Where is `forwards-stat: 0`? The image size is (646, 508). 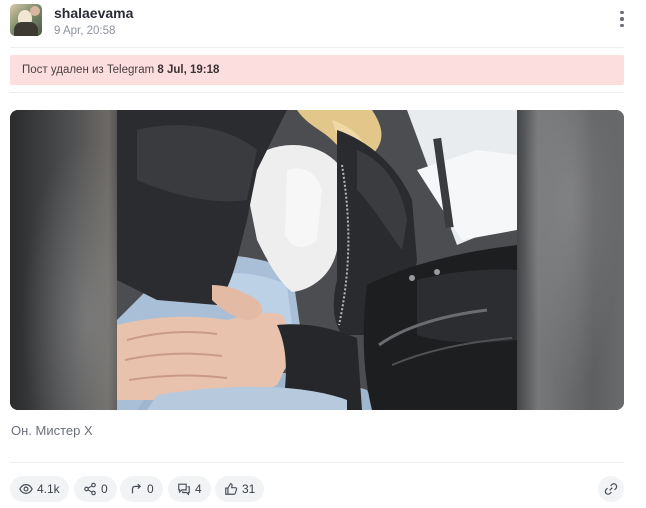 forwards-stat: 0 is located at coordinates (141, 489).